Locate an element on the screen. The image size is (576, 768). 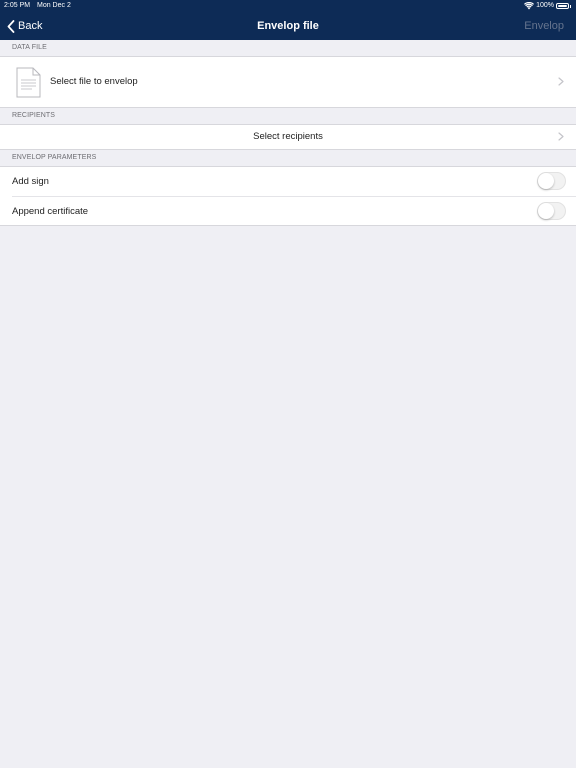
parameters-section-header: ENVELOP PARAMETERS is located at coordinates (54, 157).